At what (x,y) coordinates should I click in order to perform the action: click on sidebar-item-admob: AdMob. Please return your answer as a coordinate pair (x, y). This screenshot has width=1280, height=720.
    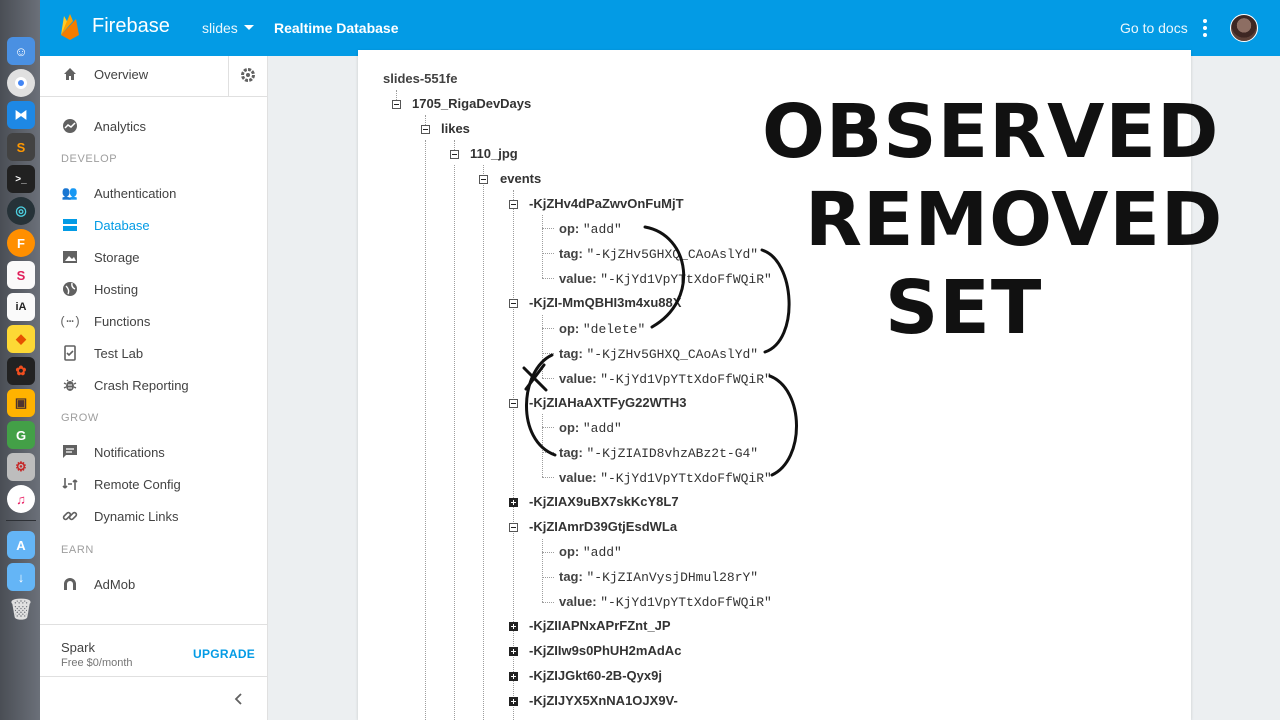
    Looking at the image, I should click on (154, 584).